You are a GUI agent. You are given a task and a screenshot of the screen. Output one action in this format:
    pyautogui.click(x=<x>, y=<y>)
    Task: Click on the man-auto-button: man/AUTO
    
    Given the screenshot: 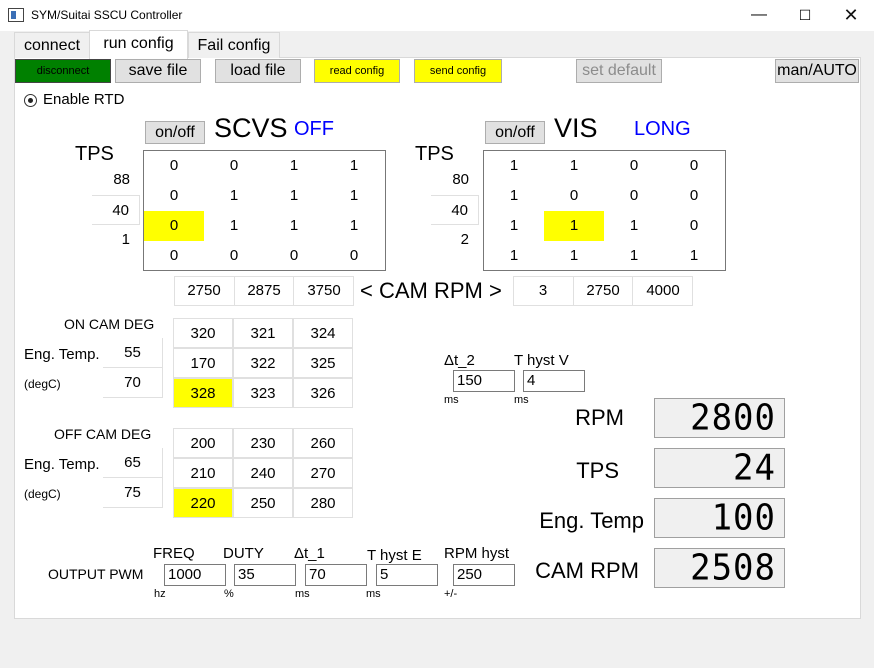 What is the action you would take?
    pyautogui.click(x=817, y=71)
    